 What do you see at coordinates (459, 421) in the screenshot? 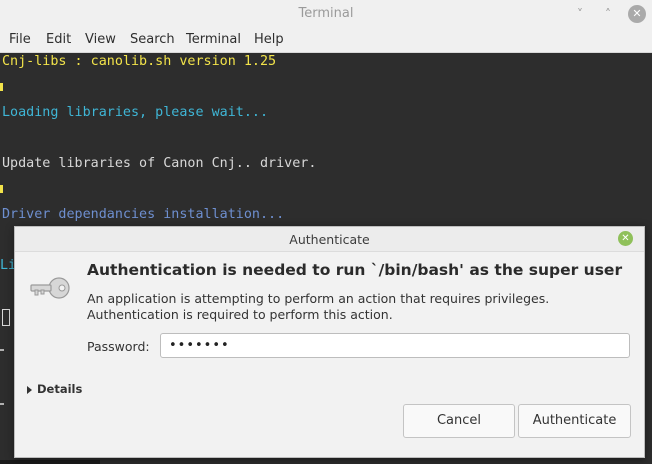
I see `cancel-button: Cancel` at bounding box center [459, 421].